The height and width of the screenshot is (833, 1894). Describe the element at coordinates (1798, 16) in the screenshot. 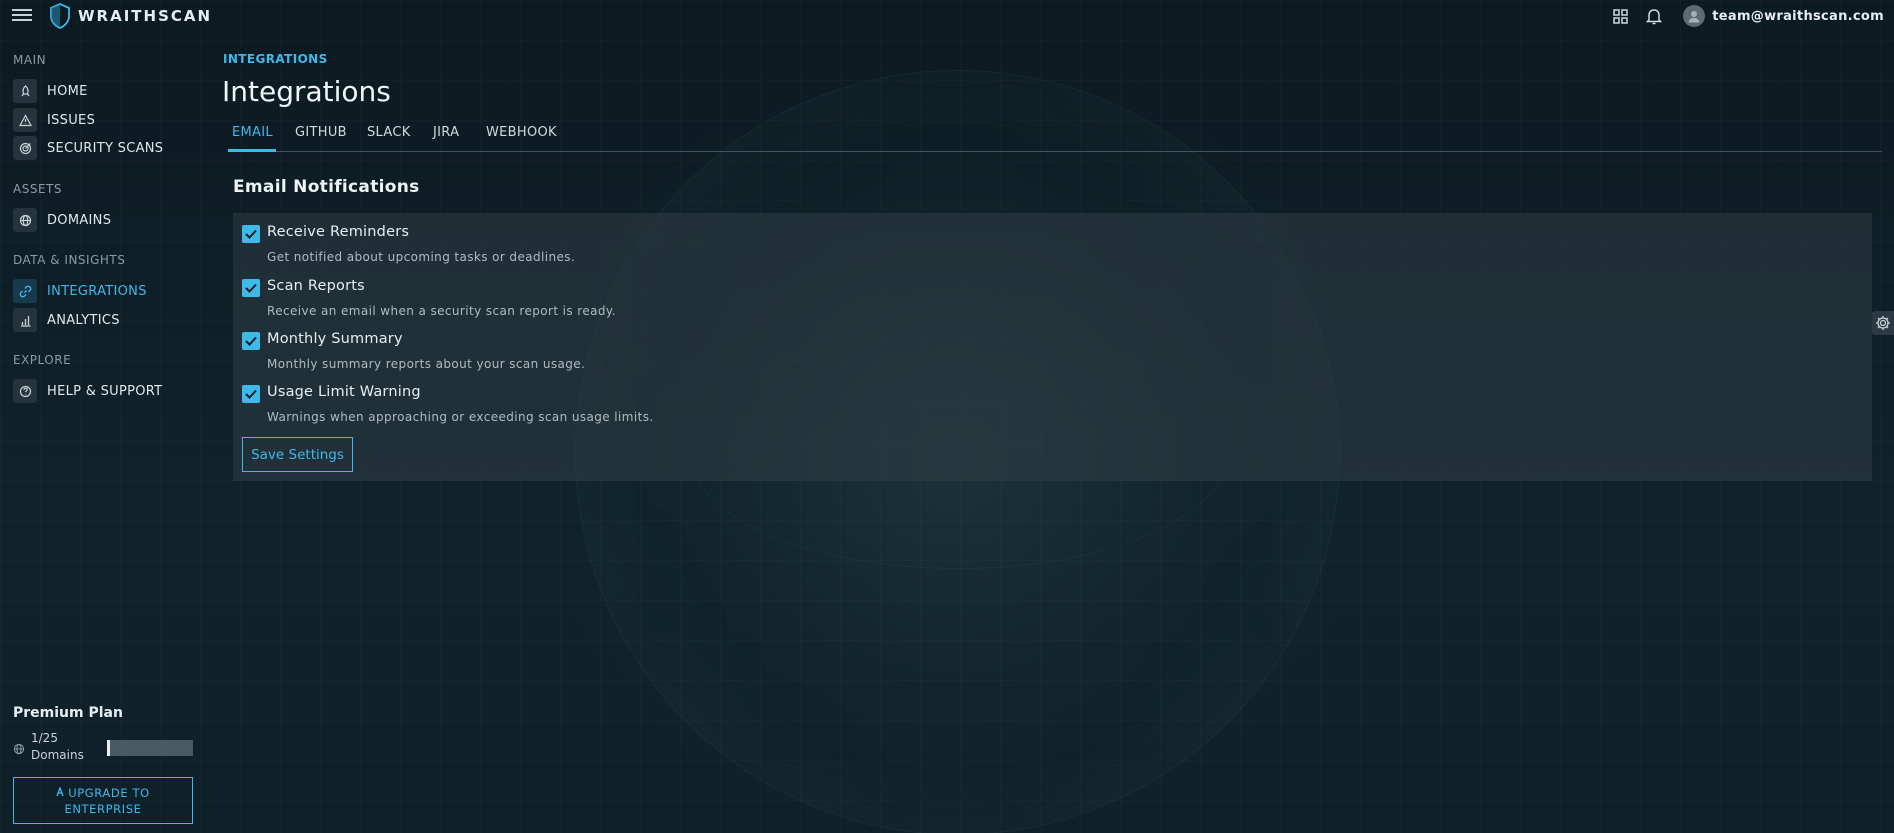

I see `user-email: team@wraithscan.com` at that location.